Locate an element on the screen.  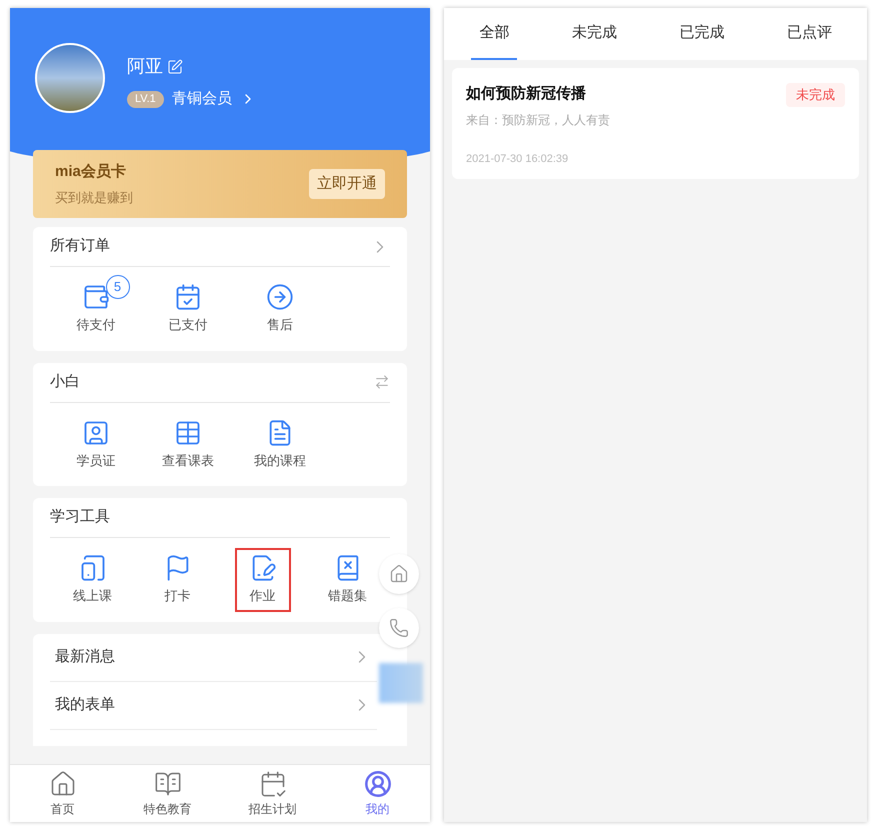
tab-bar-item: 我的 is located at coordinates (377, 793).